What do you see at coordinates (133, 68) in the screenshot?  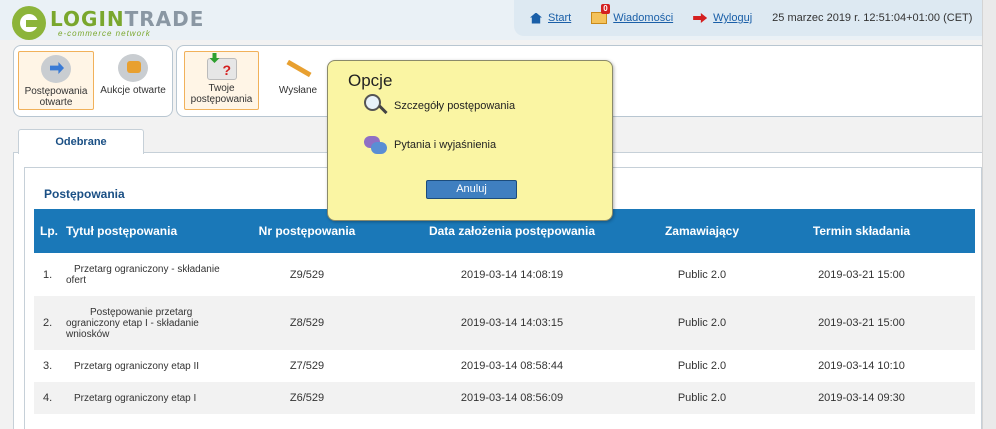 I see `hammer-globe-icon` at bounding box center [133, 68].